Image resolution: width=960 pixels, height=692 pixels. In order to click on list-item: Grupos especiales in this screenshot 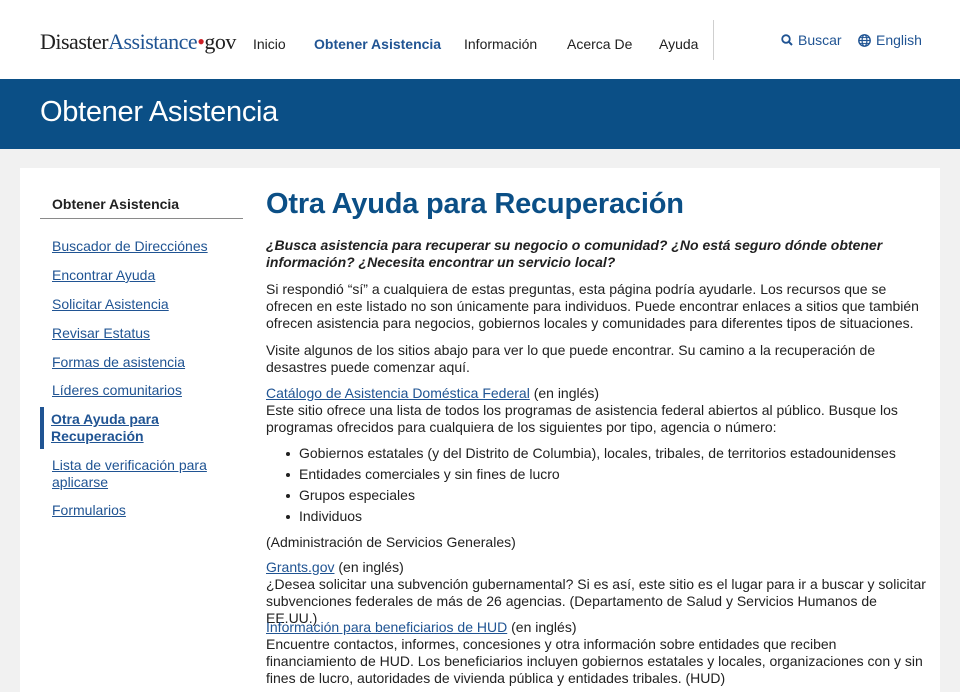, I will do `click(592, 497)`.